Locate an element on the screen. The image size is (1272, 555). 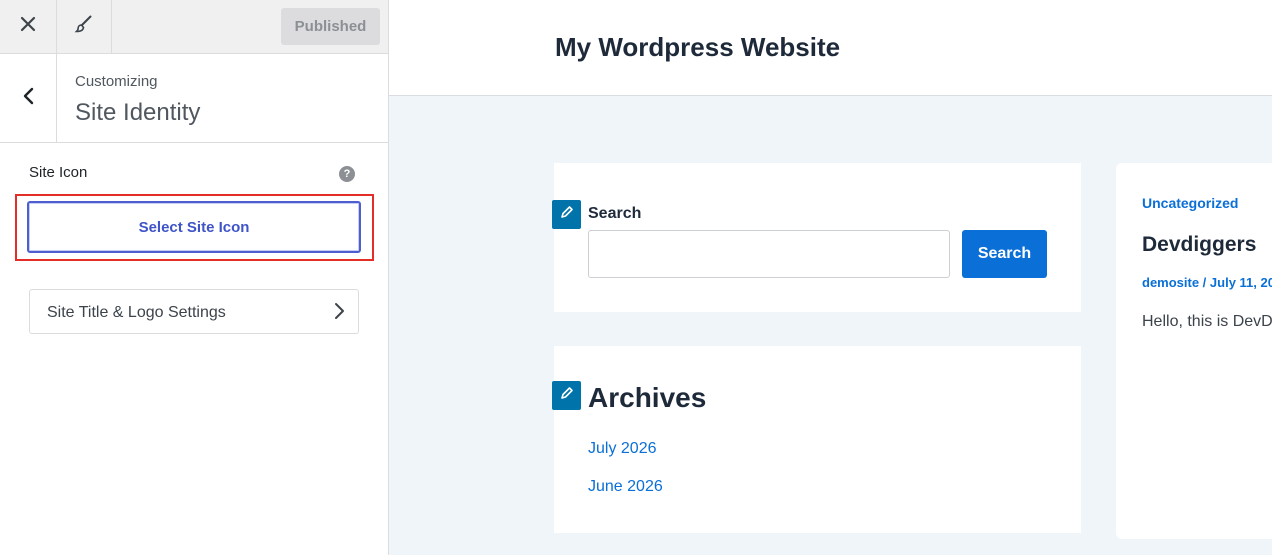
select-site-icon-button: Select Site Icon is located at coordinates (194, 227).